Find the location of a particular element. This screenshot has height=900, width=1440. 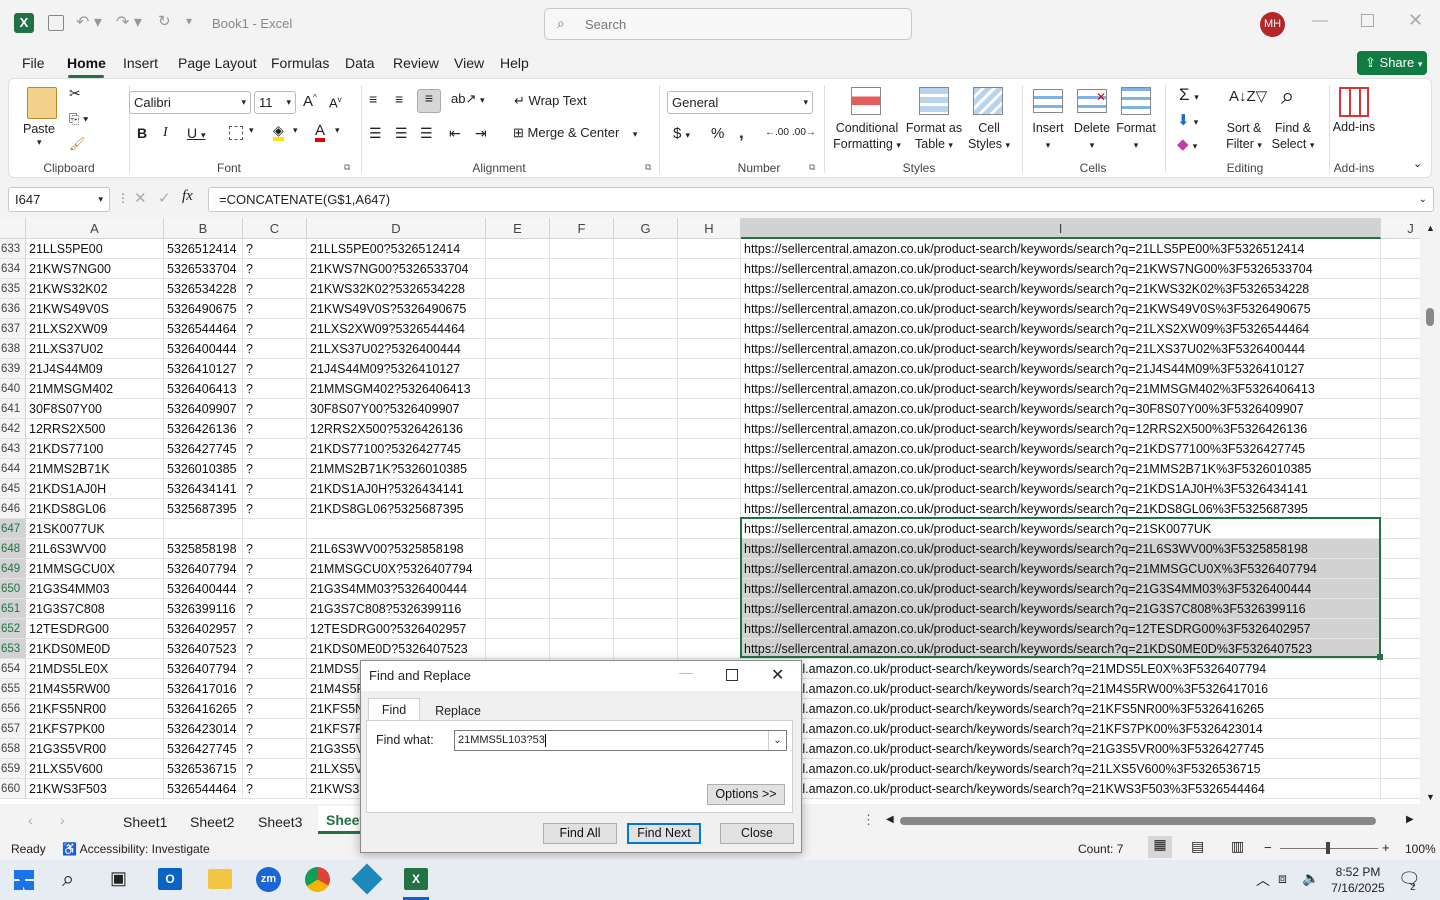

cell-d: 21G3S7C808?5326399116 is located at coordinates (396, 609).